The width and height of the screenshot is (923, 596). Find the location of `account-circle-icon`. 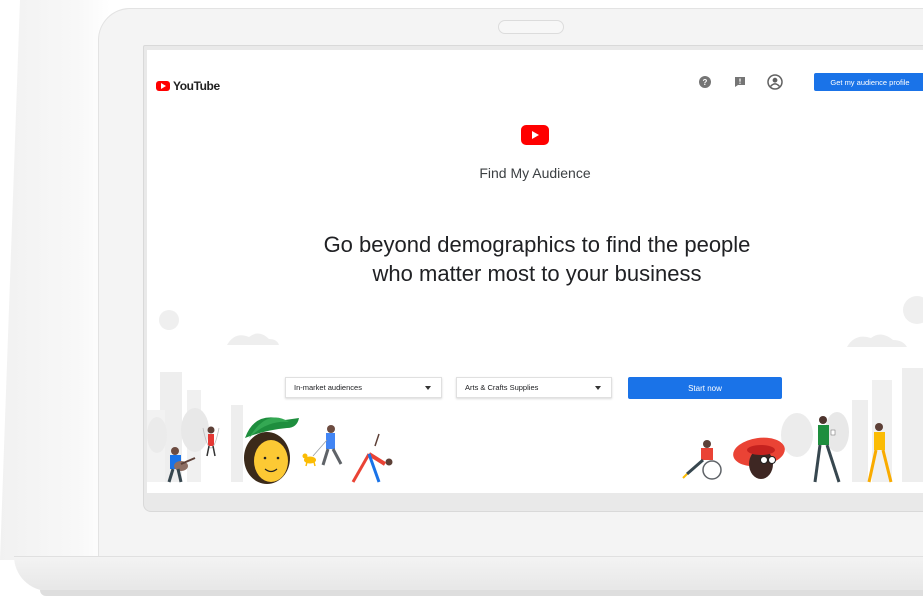

account-circle-icon is located at coordinates (775, 82).